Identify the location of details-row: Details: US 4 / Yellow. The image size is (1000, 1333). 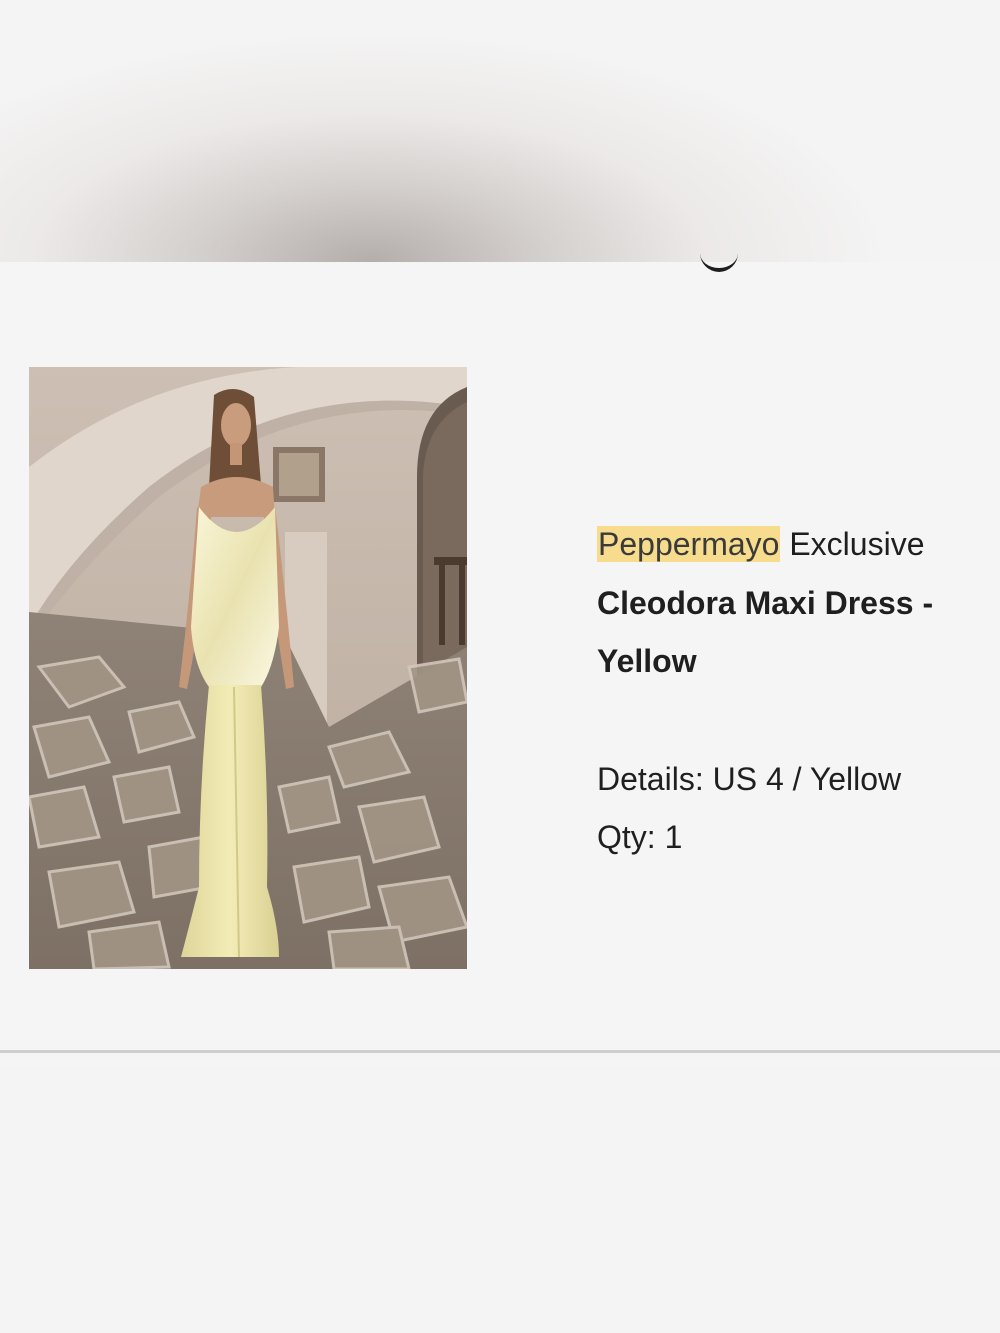
(797, 779).